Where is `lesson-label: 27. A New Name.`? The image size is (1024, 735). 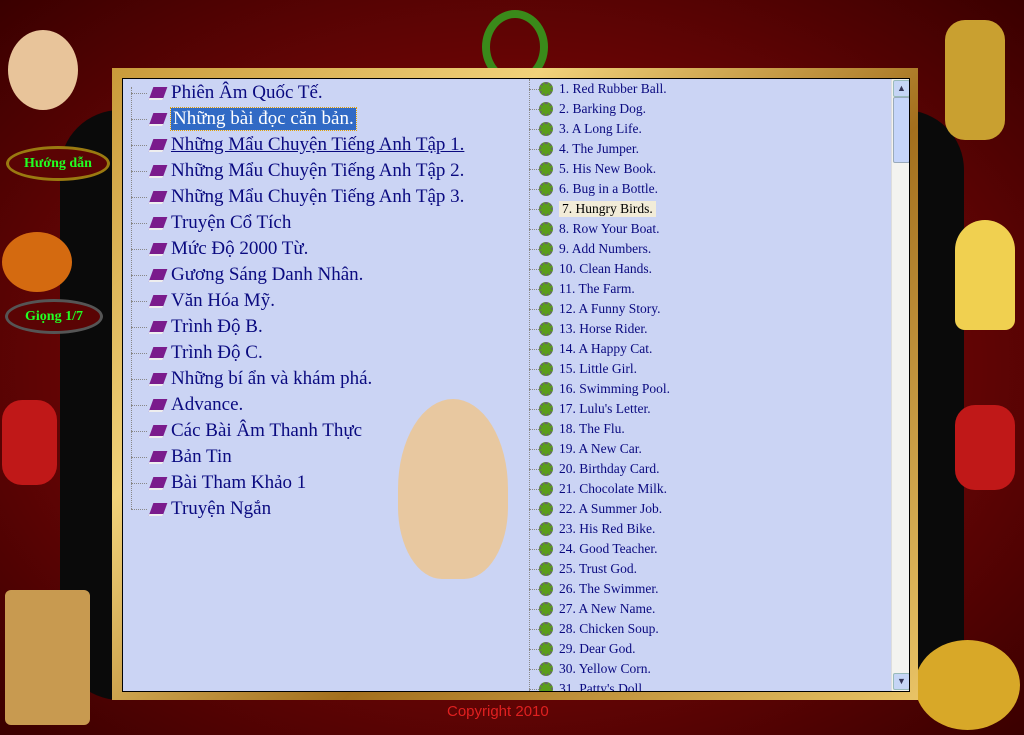 lesson-label: 27. A New Name. is located at coordinates (607, 608).